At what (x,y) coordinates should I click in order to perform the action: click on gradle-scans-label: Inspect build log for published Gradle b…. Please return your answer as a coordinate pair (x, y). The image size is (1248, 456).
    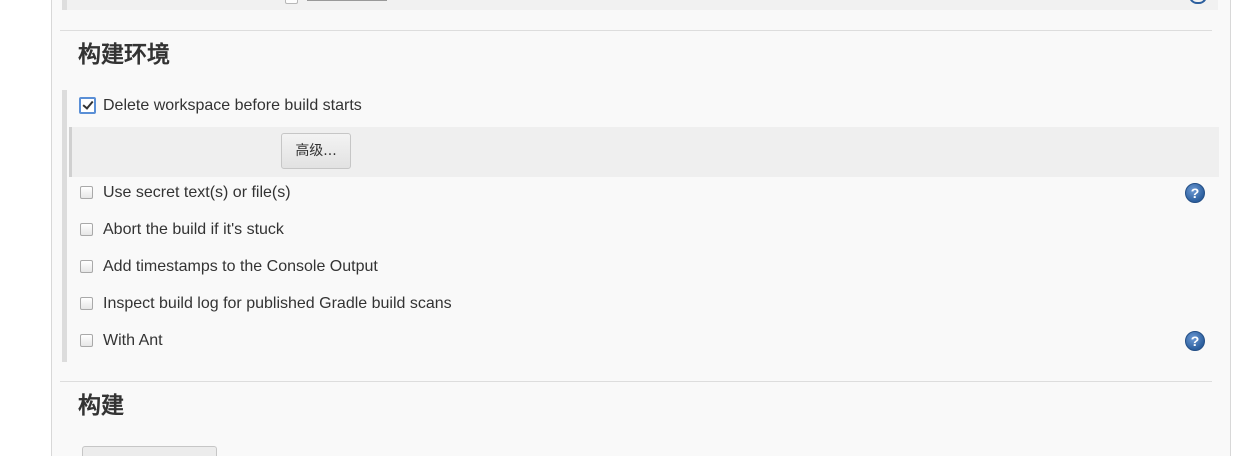
    Looking at the image, I should click on (277, 304).